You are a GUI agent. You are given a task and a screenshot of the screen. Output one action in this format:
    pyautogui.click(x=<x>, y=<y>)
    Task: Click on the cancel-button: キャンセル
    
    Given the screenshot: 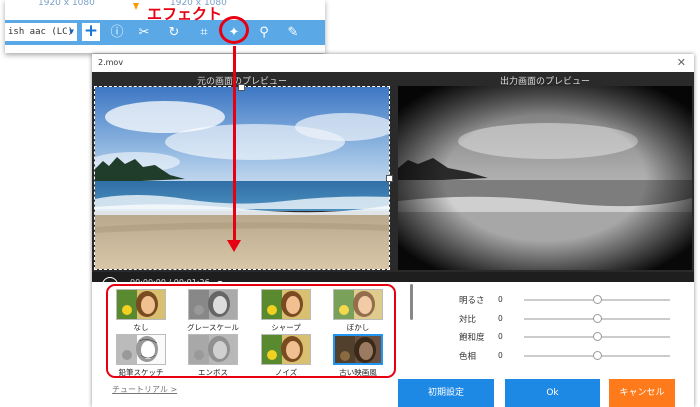 What is the action you would take?
    pyautogui.click(x=642, y=393)
    